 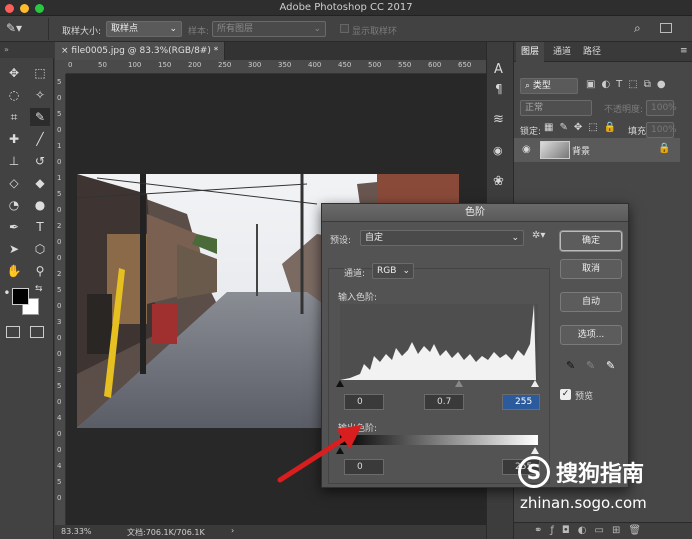 What do you see at coordinates (65, 51) in the screenshot?
I see `close-tab-icon: ×` at bounding box center [65, 51].